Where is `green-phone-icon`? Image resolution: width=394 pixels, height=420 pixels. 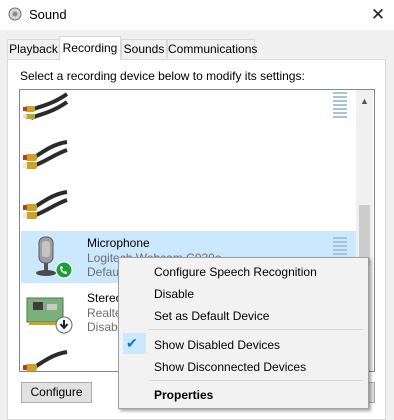 green-phone-icon is located at coordinates (64, 270).